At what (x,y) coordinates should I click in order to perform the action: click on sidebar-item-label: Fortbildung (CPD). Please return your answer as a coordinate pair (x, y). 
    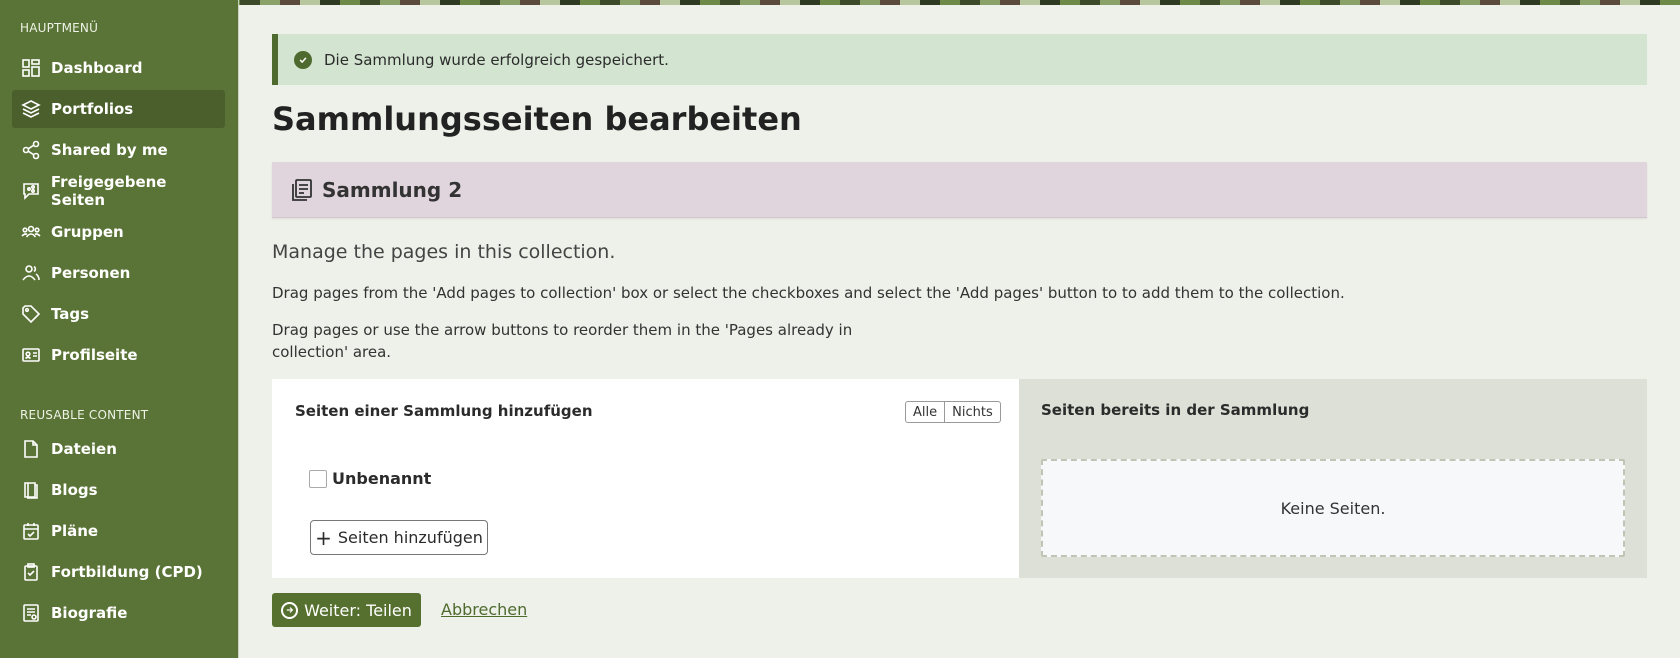
    Looking at the image, I should click on (127, 572).